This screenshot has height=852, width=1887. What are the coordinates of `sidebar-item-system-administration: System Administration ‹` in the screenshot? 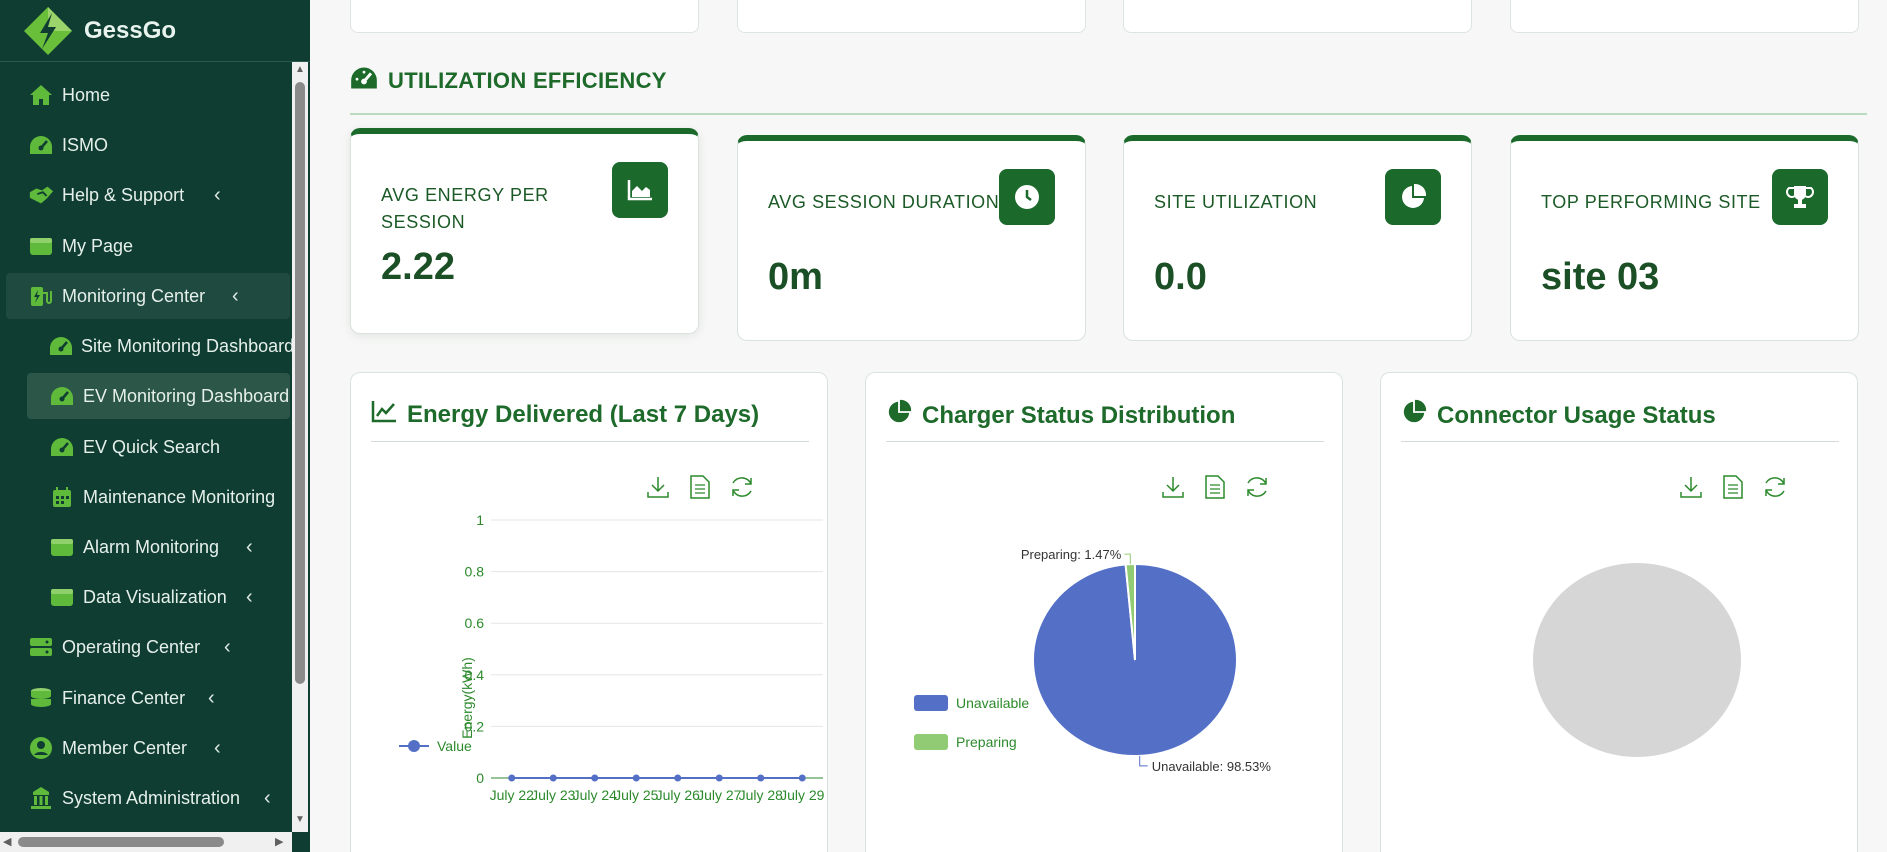 It's located at (148, 798).